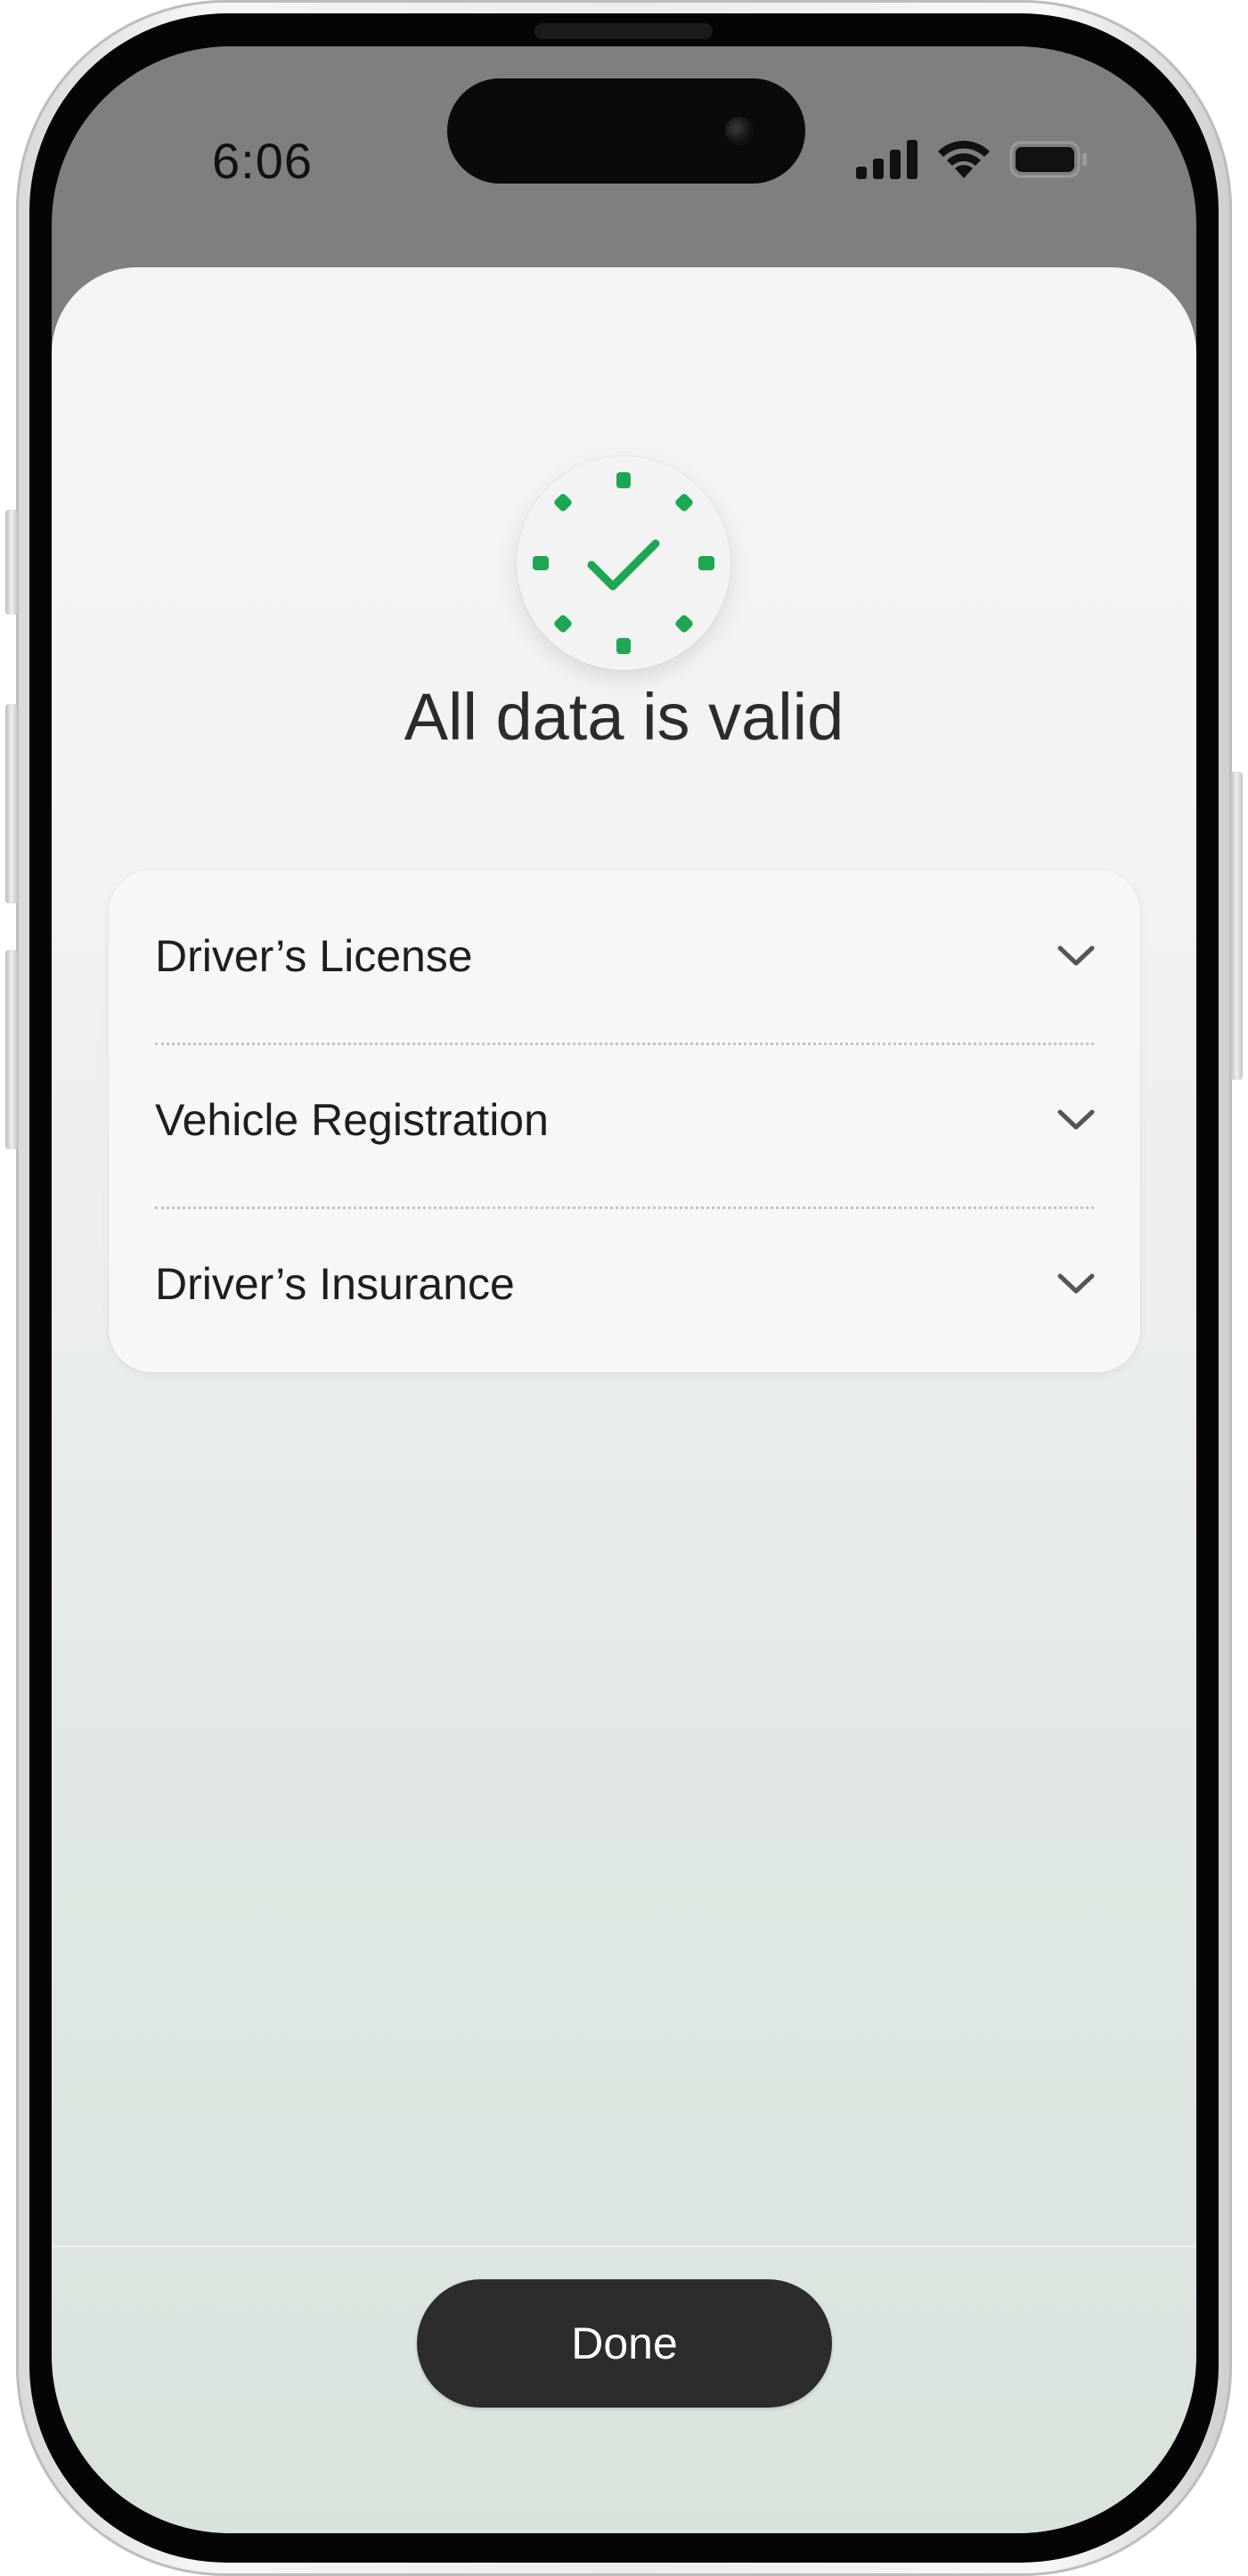 This screenshot has height=2576, width=1248. Describe the element at coordinates (335, 1284) in the screenshot. I see `document-label: Driver’s Insurance` at that location.